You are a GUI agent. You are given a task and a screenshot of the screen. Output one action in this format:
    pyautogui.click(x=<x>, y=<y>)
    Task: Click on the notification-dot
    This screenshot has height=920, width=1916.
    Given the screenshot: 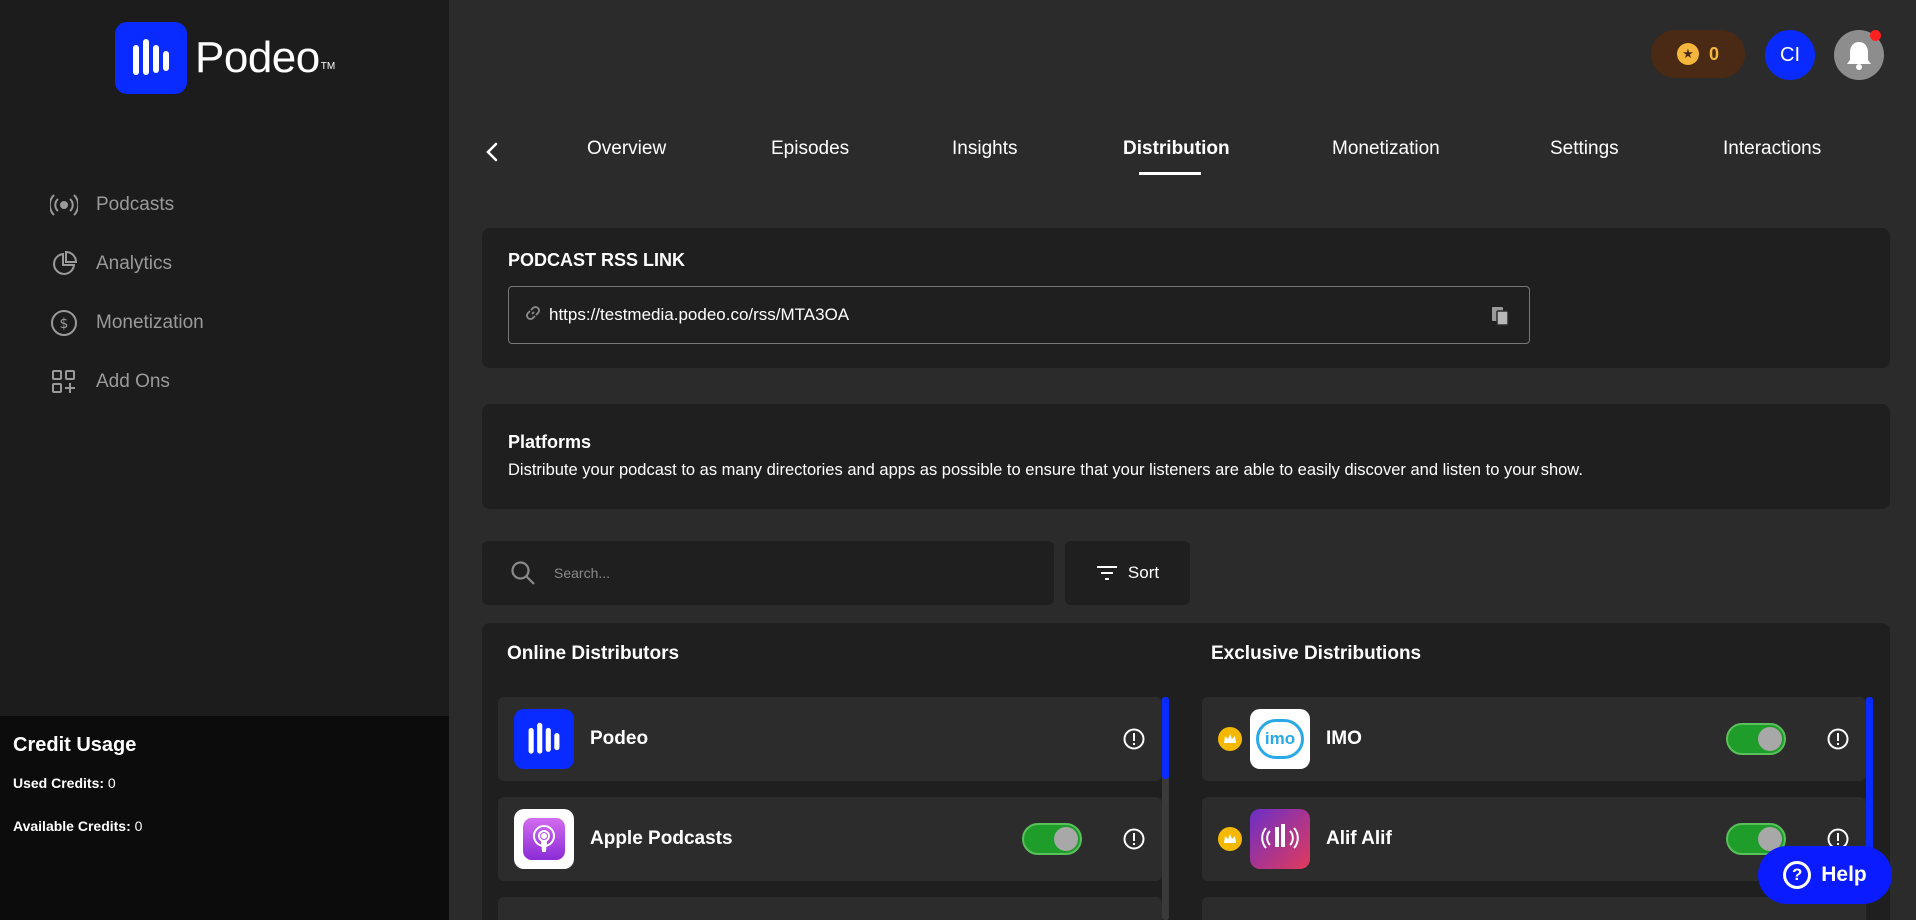 What is the action you would take?
    pyautogui.click(x=1875, y=35)
    